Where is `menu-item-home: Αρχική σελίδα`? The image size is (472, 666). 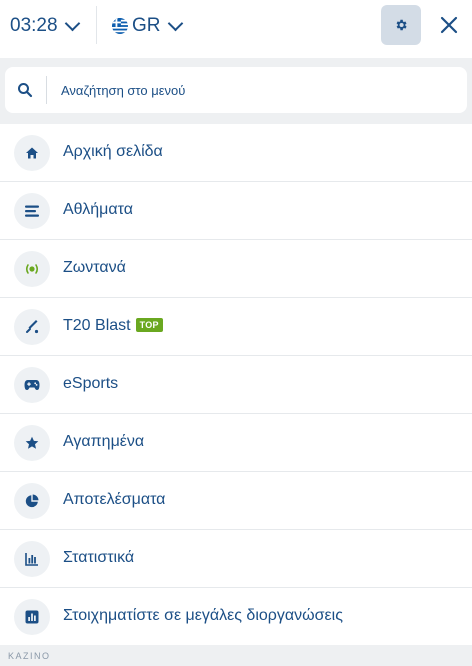 menu-item-home: Αρχική σελίδα is located at coordinates (236, 153).